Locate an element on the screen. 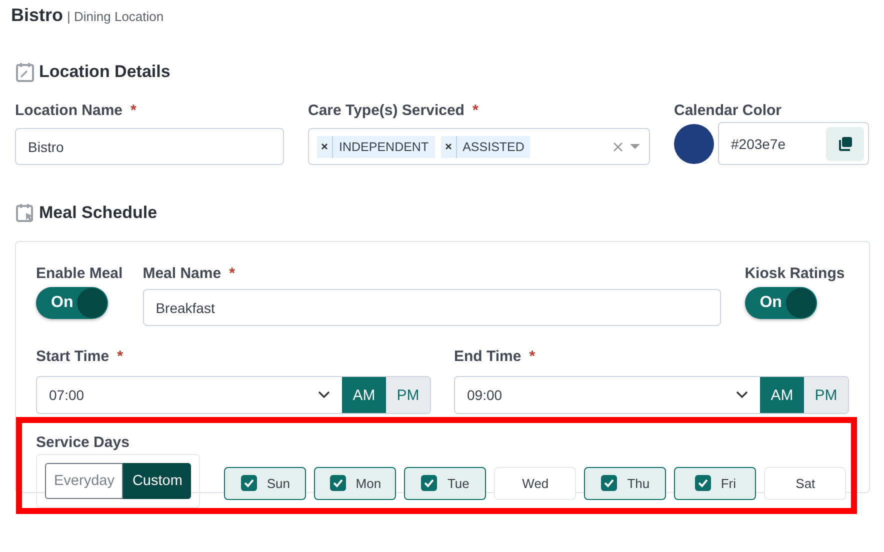  field-label: Location Name is located at coordinates (69, 110).